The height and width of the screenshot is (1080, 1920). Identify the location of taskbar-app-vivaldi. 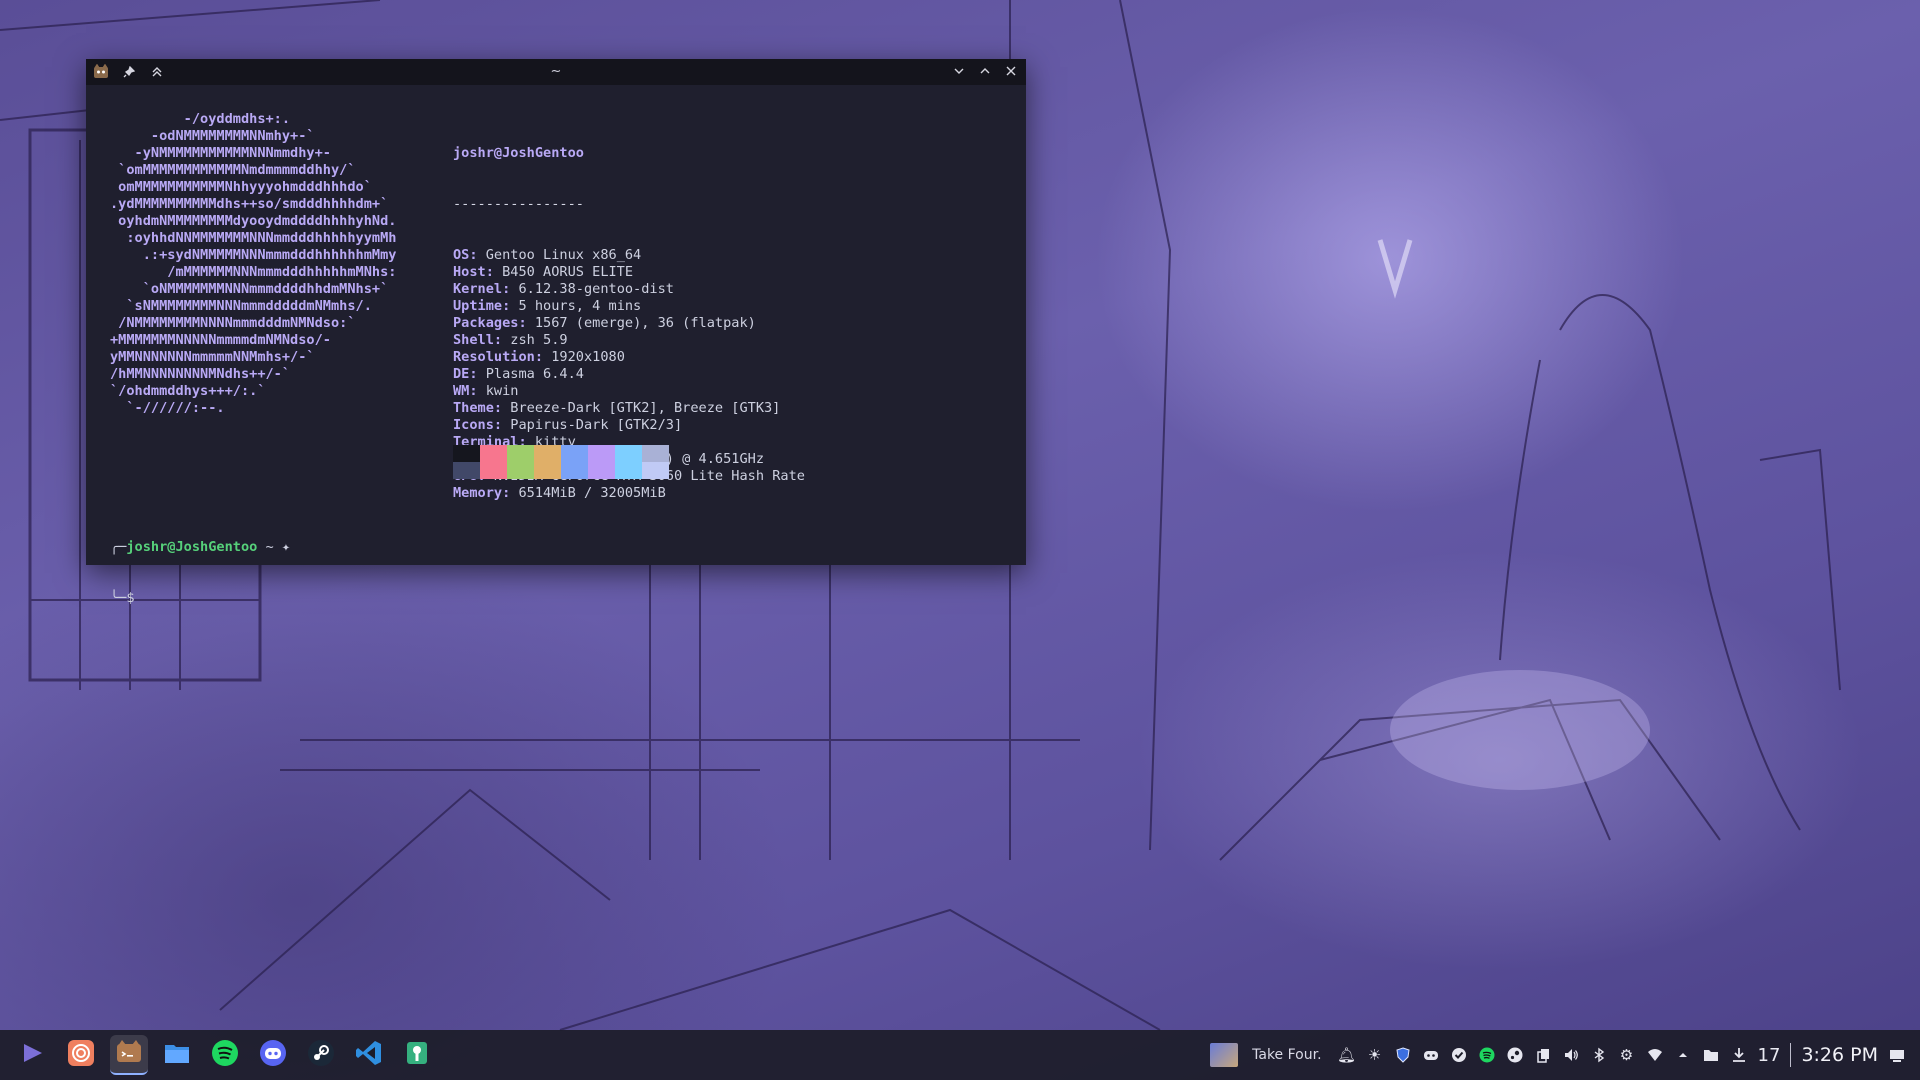
(81, 1055).